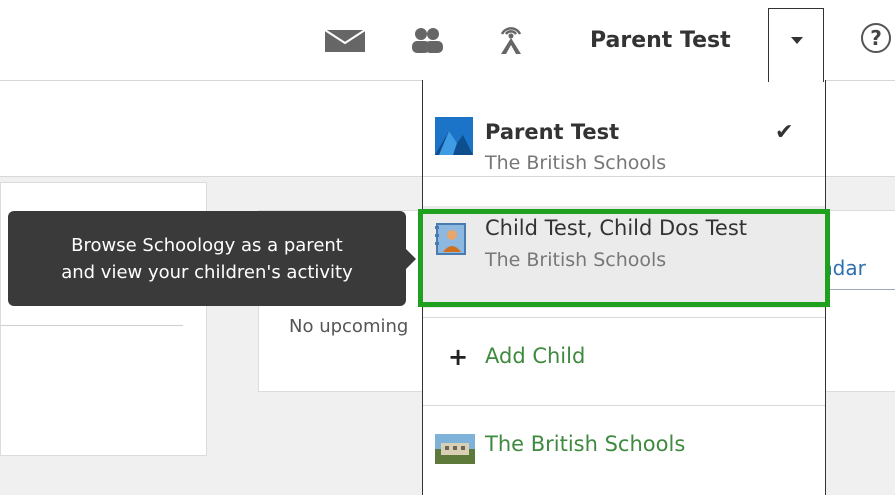 This screenshot has width=895, height=495. I want to click on user-name: Parent Test, so click(660, 40).